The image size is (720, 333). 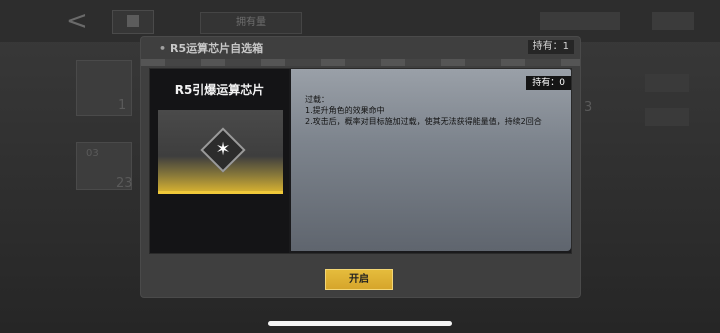 What do you see at coordinates (217, 48) in the screenshot?
I see `dialog-title-text: R5运算芯片自选箱` at bounding box center [217, 48].